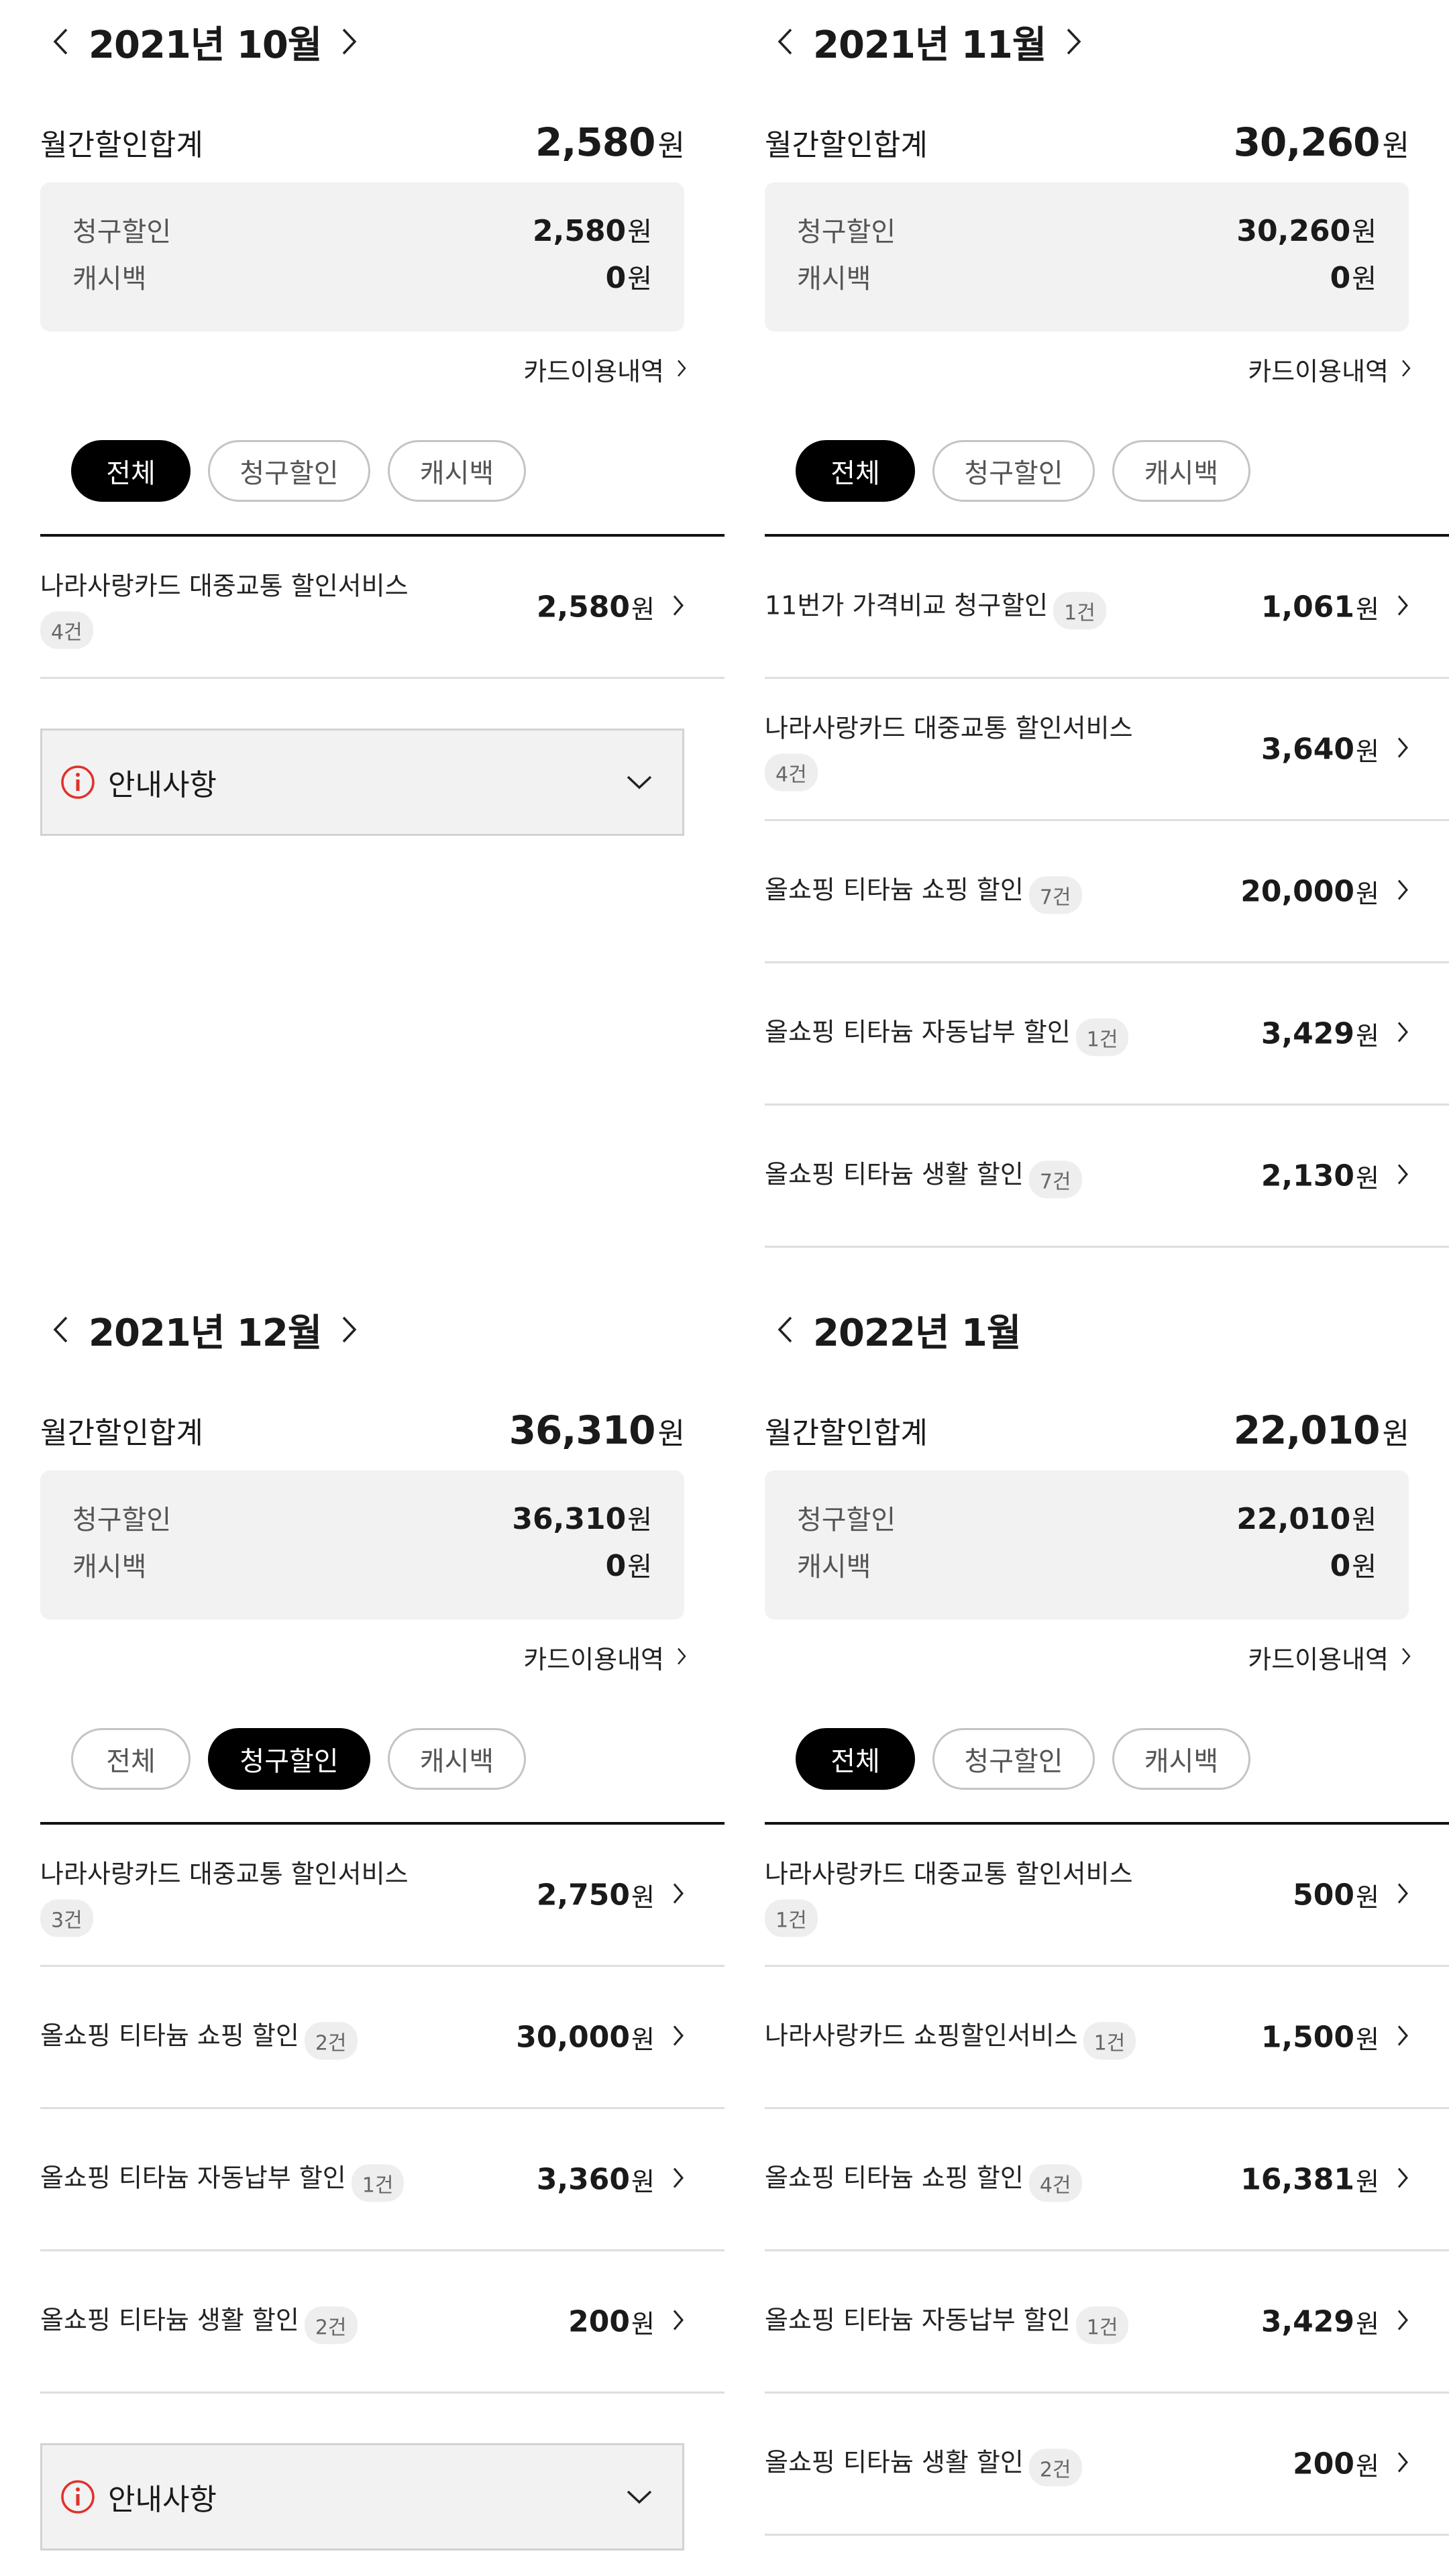 The width and height of the screenshot is (1449, 2576). What do you see at coordinates (1087, 229) in the screenshot?
I see `billing-discount-row: 청구할인 30,260원` at bounding box center [1087, 229].